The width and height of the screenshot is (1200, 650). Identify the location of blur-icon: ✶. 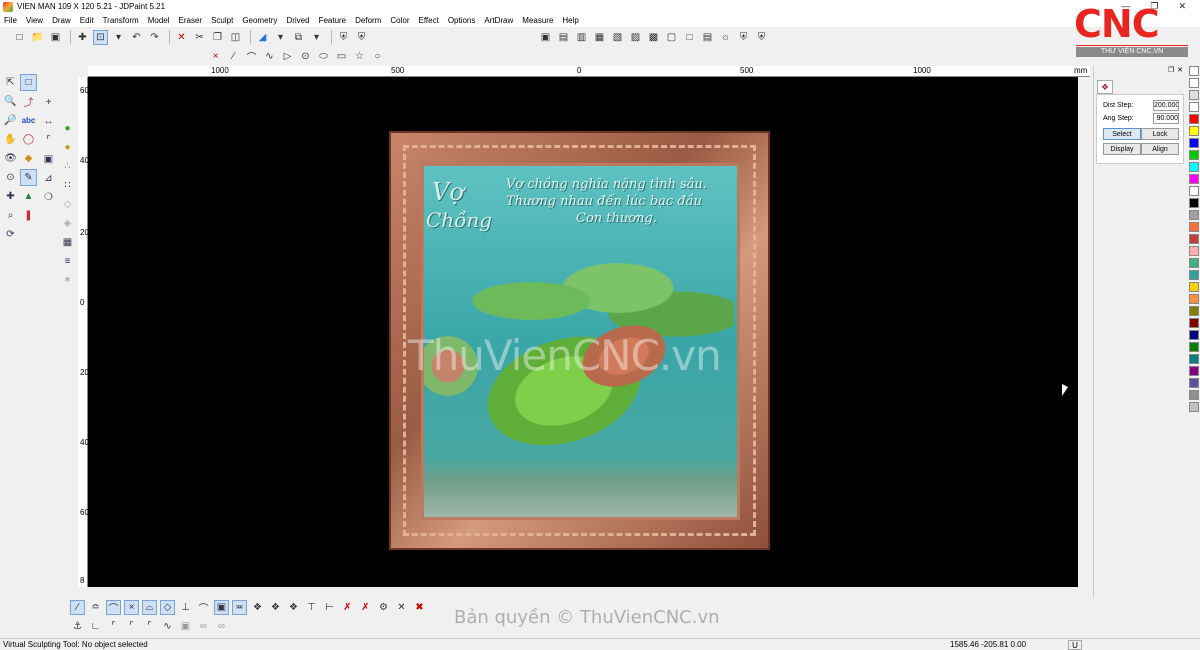
(67, 280).